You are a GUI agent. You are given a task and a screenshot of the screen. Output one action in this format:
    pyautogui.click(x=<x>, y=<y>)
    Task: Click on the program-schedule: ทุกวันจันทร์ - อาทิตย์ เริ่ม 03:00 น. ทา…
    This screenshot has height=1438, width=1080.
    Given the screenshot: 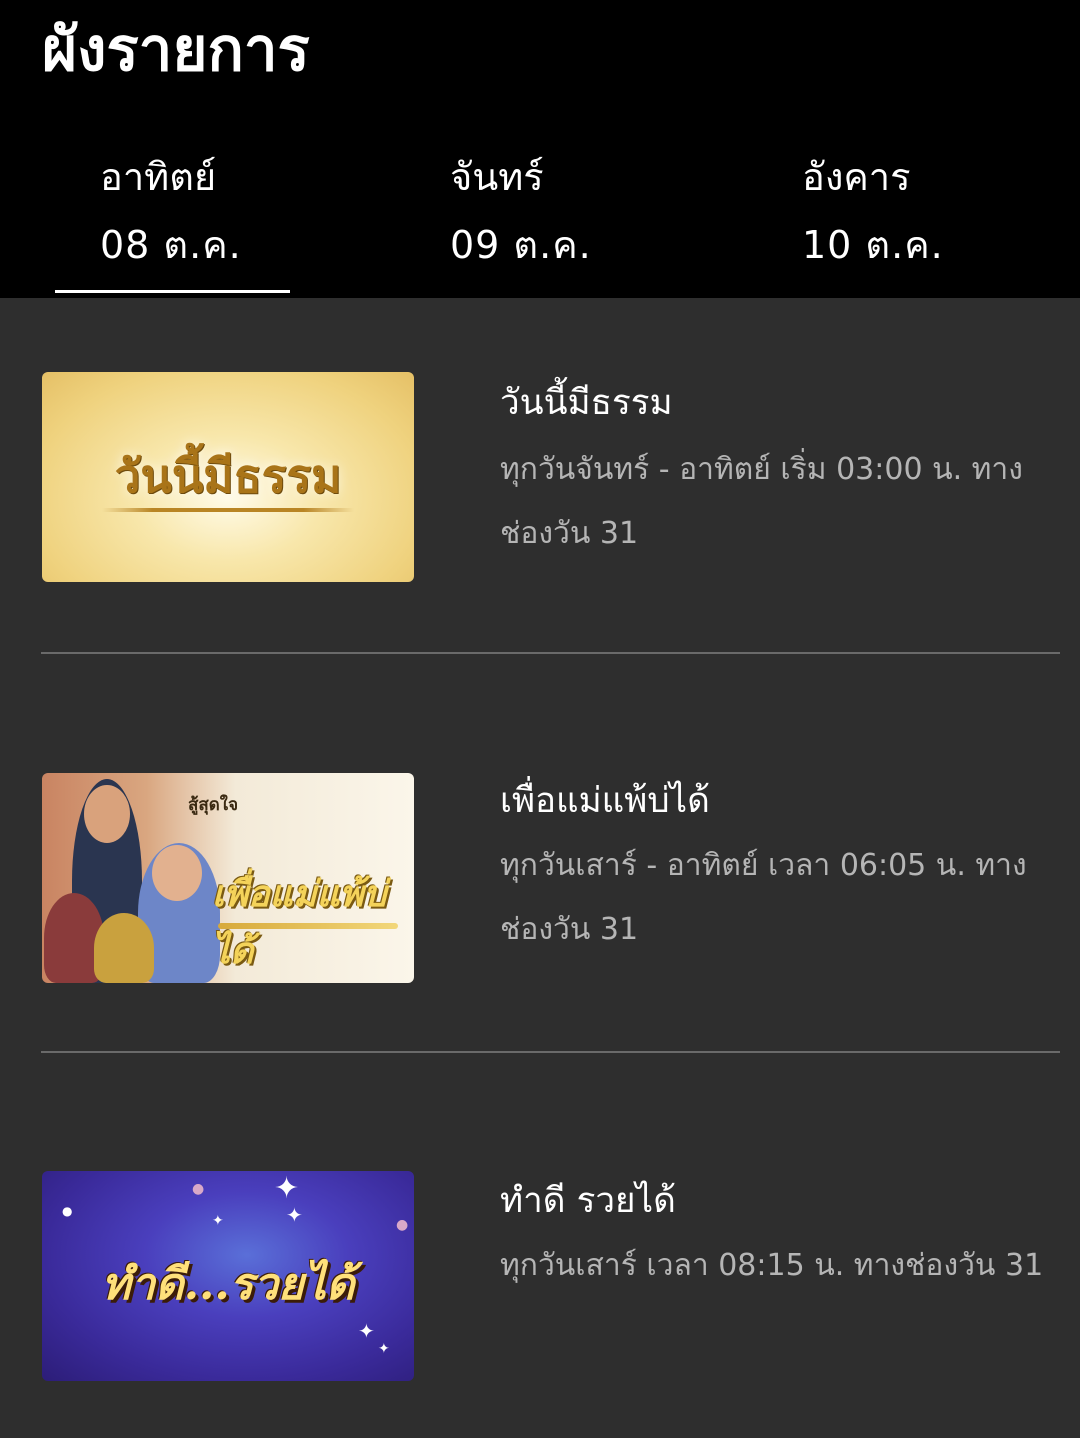 What is the action you would take?
    pyautogui.click(x=761, y=501)
    